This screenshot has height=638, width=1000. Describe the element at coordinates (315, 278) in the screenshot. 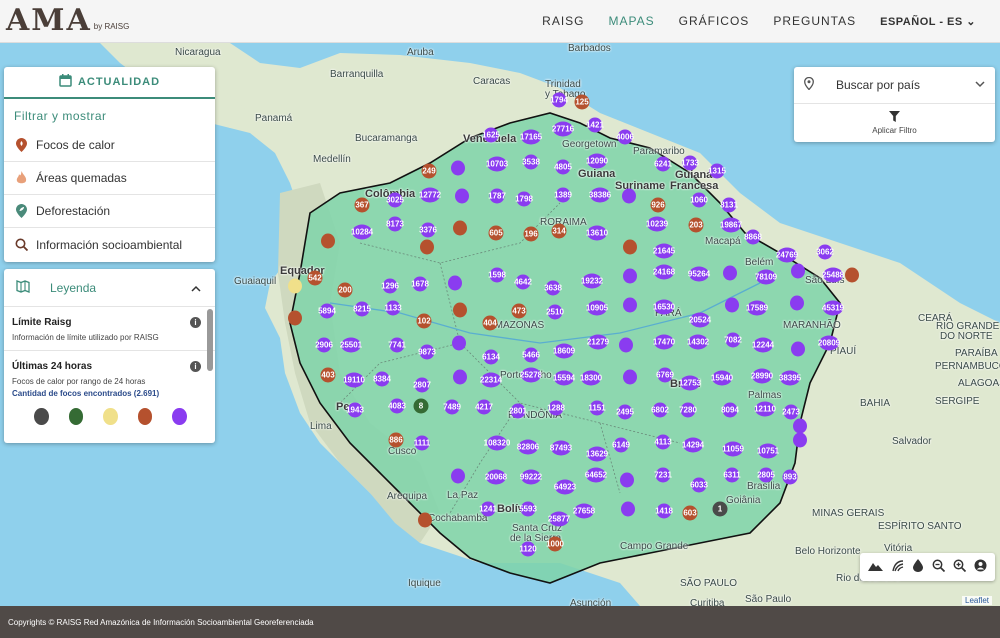

I see `fire-cluster-marker: 542` at that location.